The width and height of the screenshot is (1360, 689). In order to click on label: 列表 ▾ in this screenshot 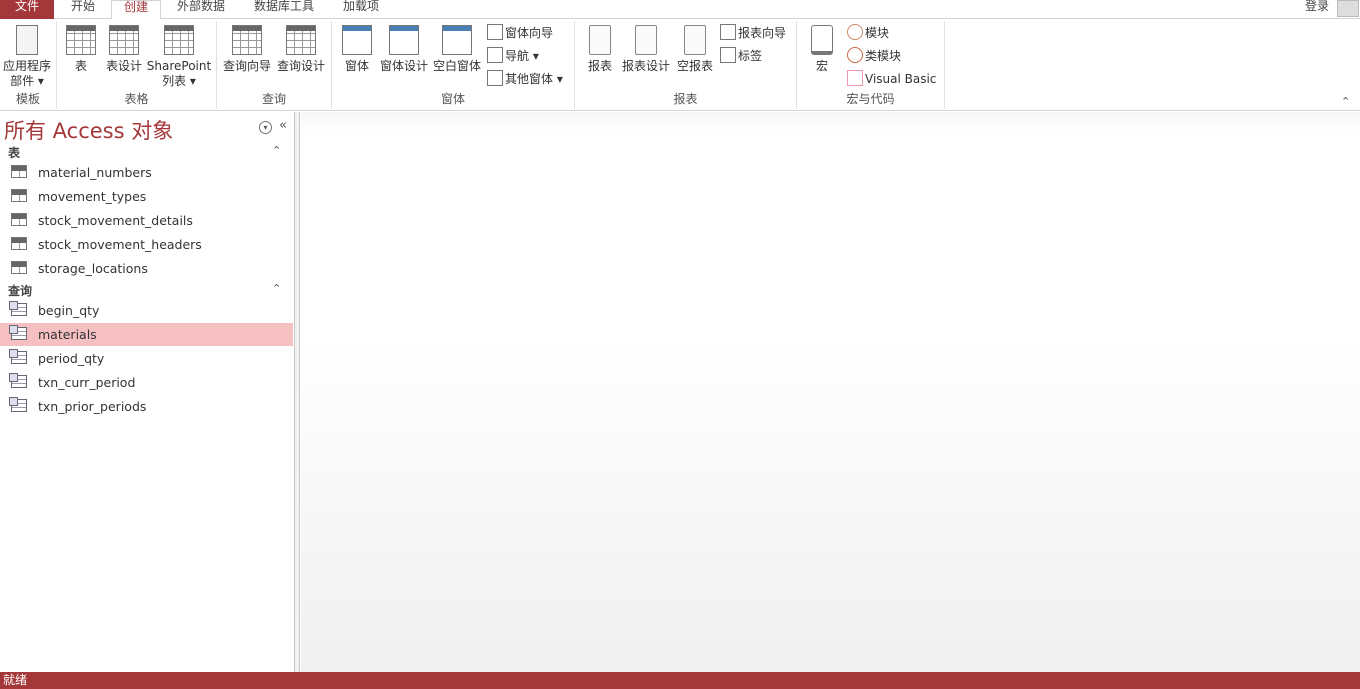, I will do `click(179, 81)`.